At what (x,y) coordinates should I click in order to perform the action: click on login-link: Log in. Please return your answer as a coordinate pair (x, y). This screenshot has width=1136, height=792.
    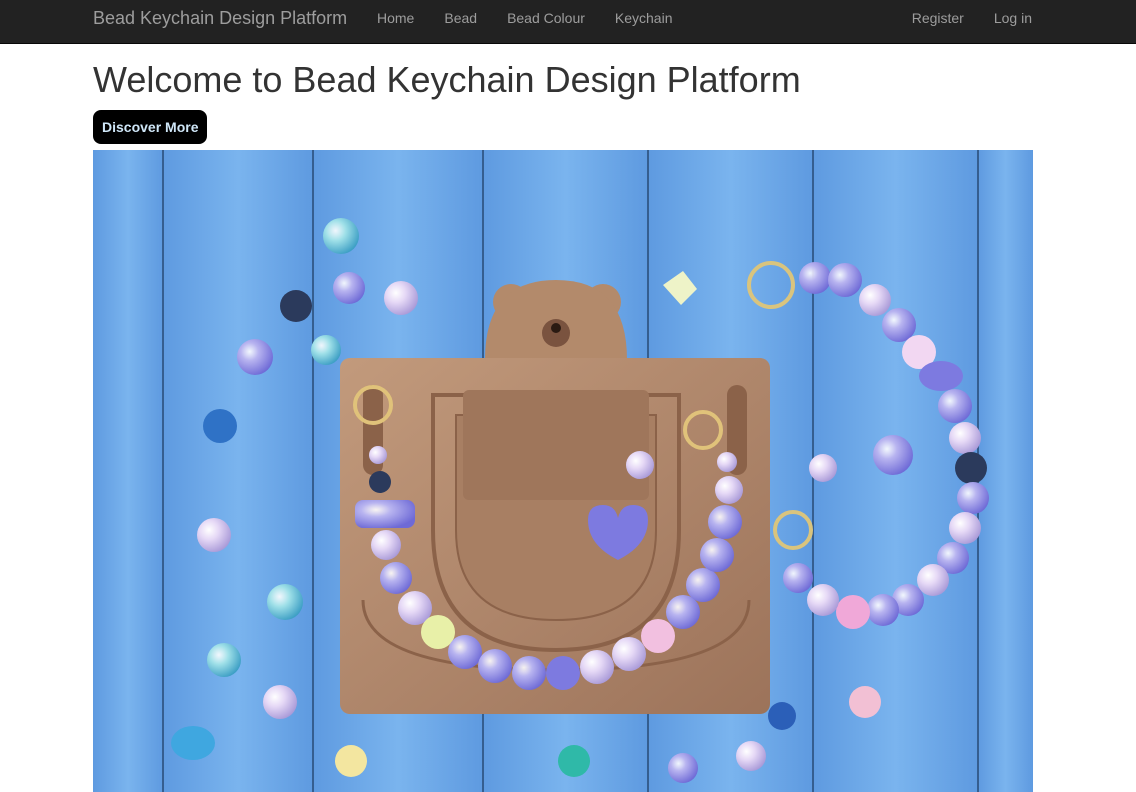
    Looking at the image, I should click on (1013, 22).